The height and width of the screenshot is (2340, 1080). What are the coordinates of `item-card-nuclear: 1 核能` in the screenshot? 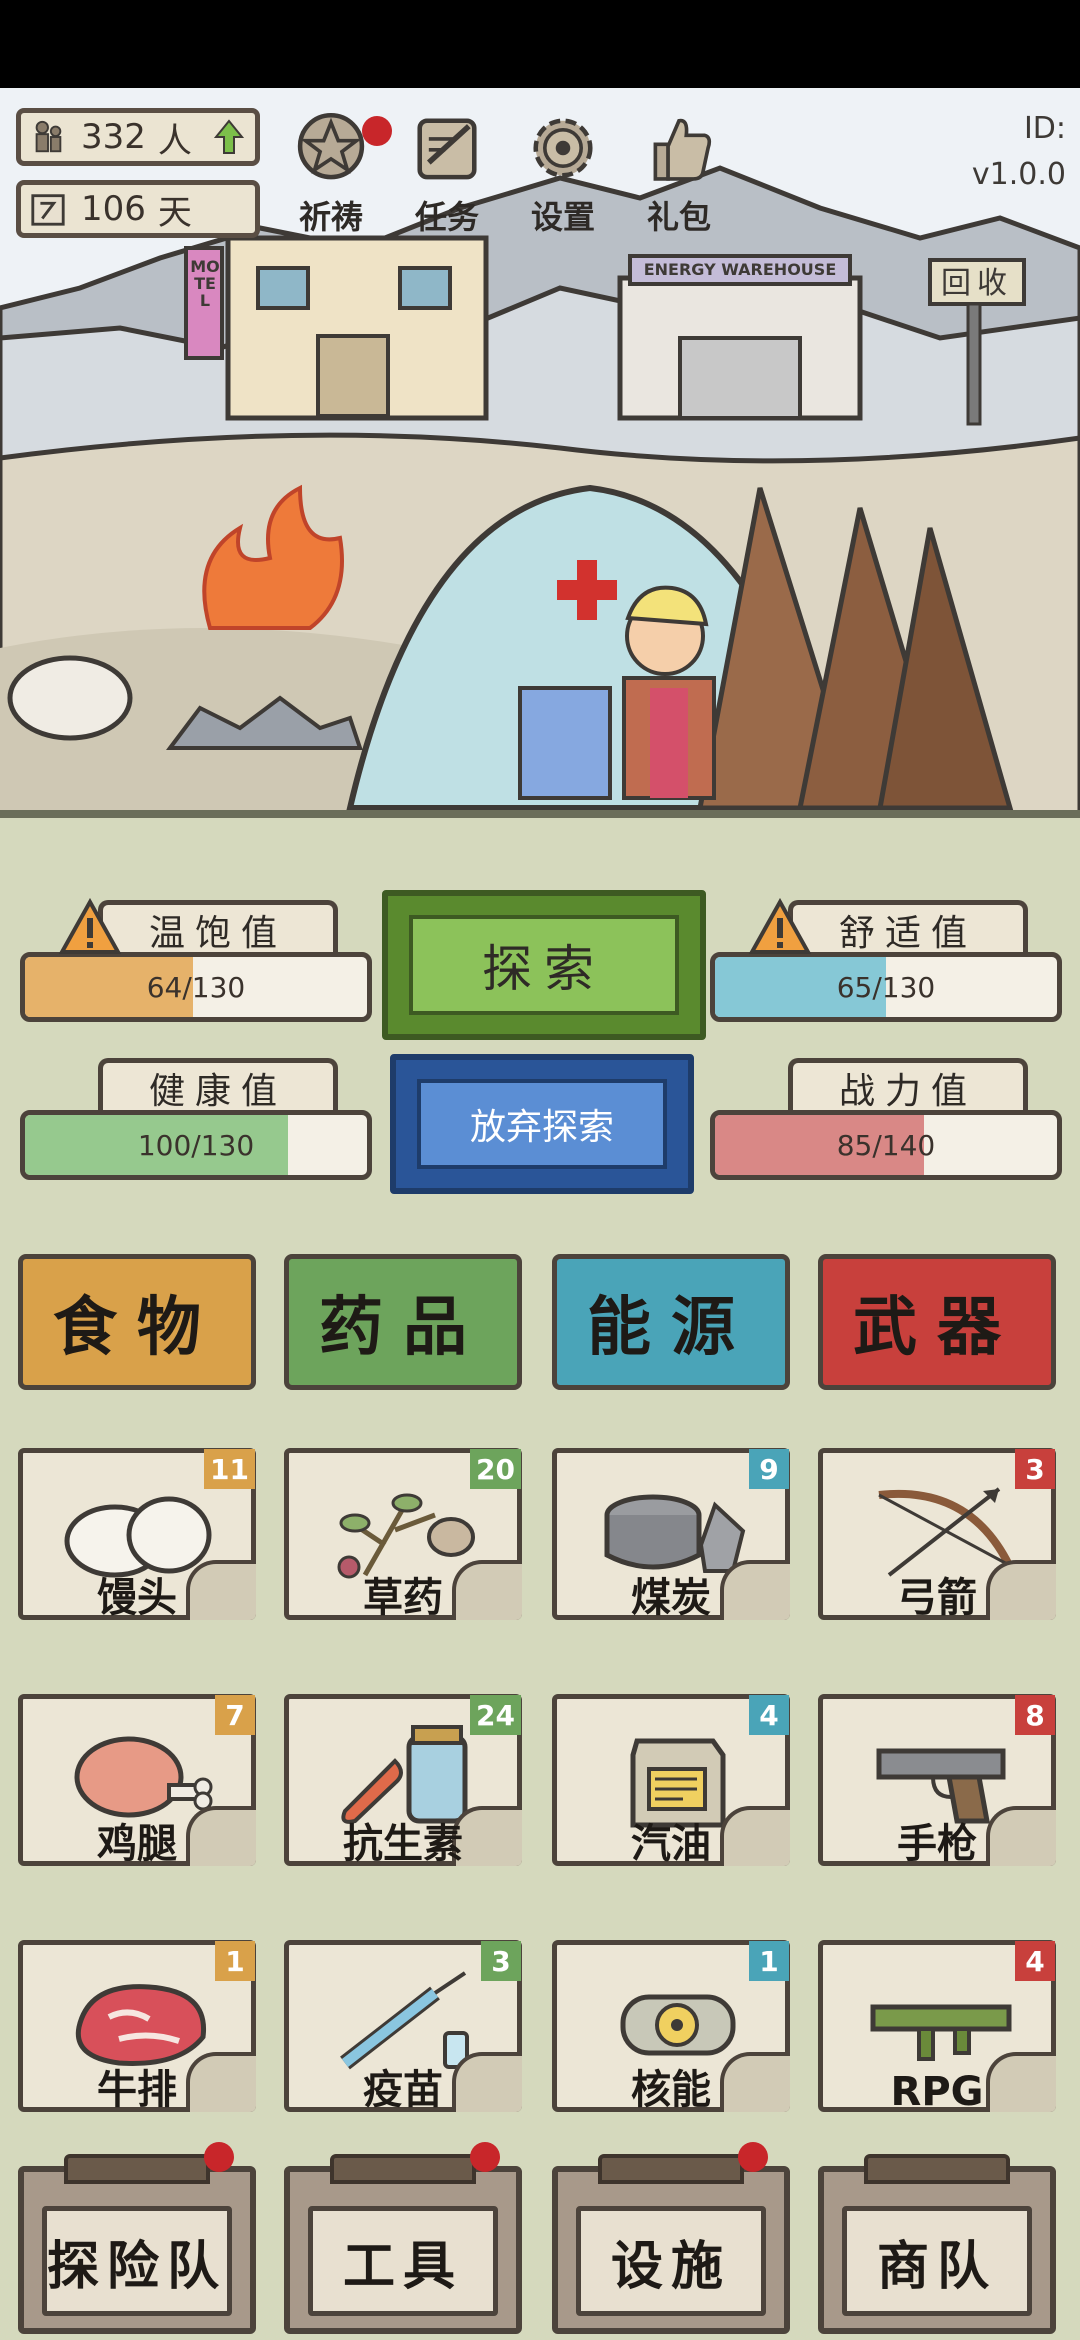 It's located at (671, 2026).